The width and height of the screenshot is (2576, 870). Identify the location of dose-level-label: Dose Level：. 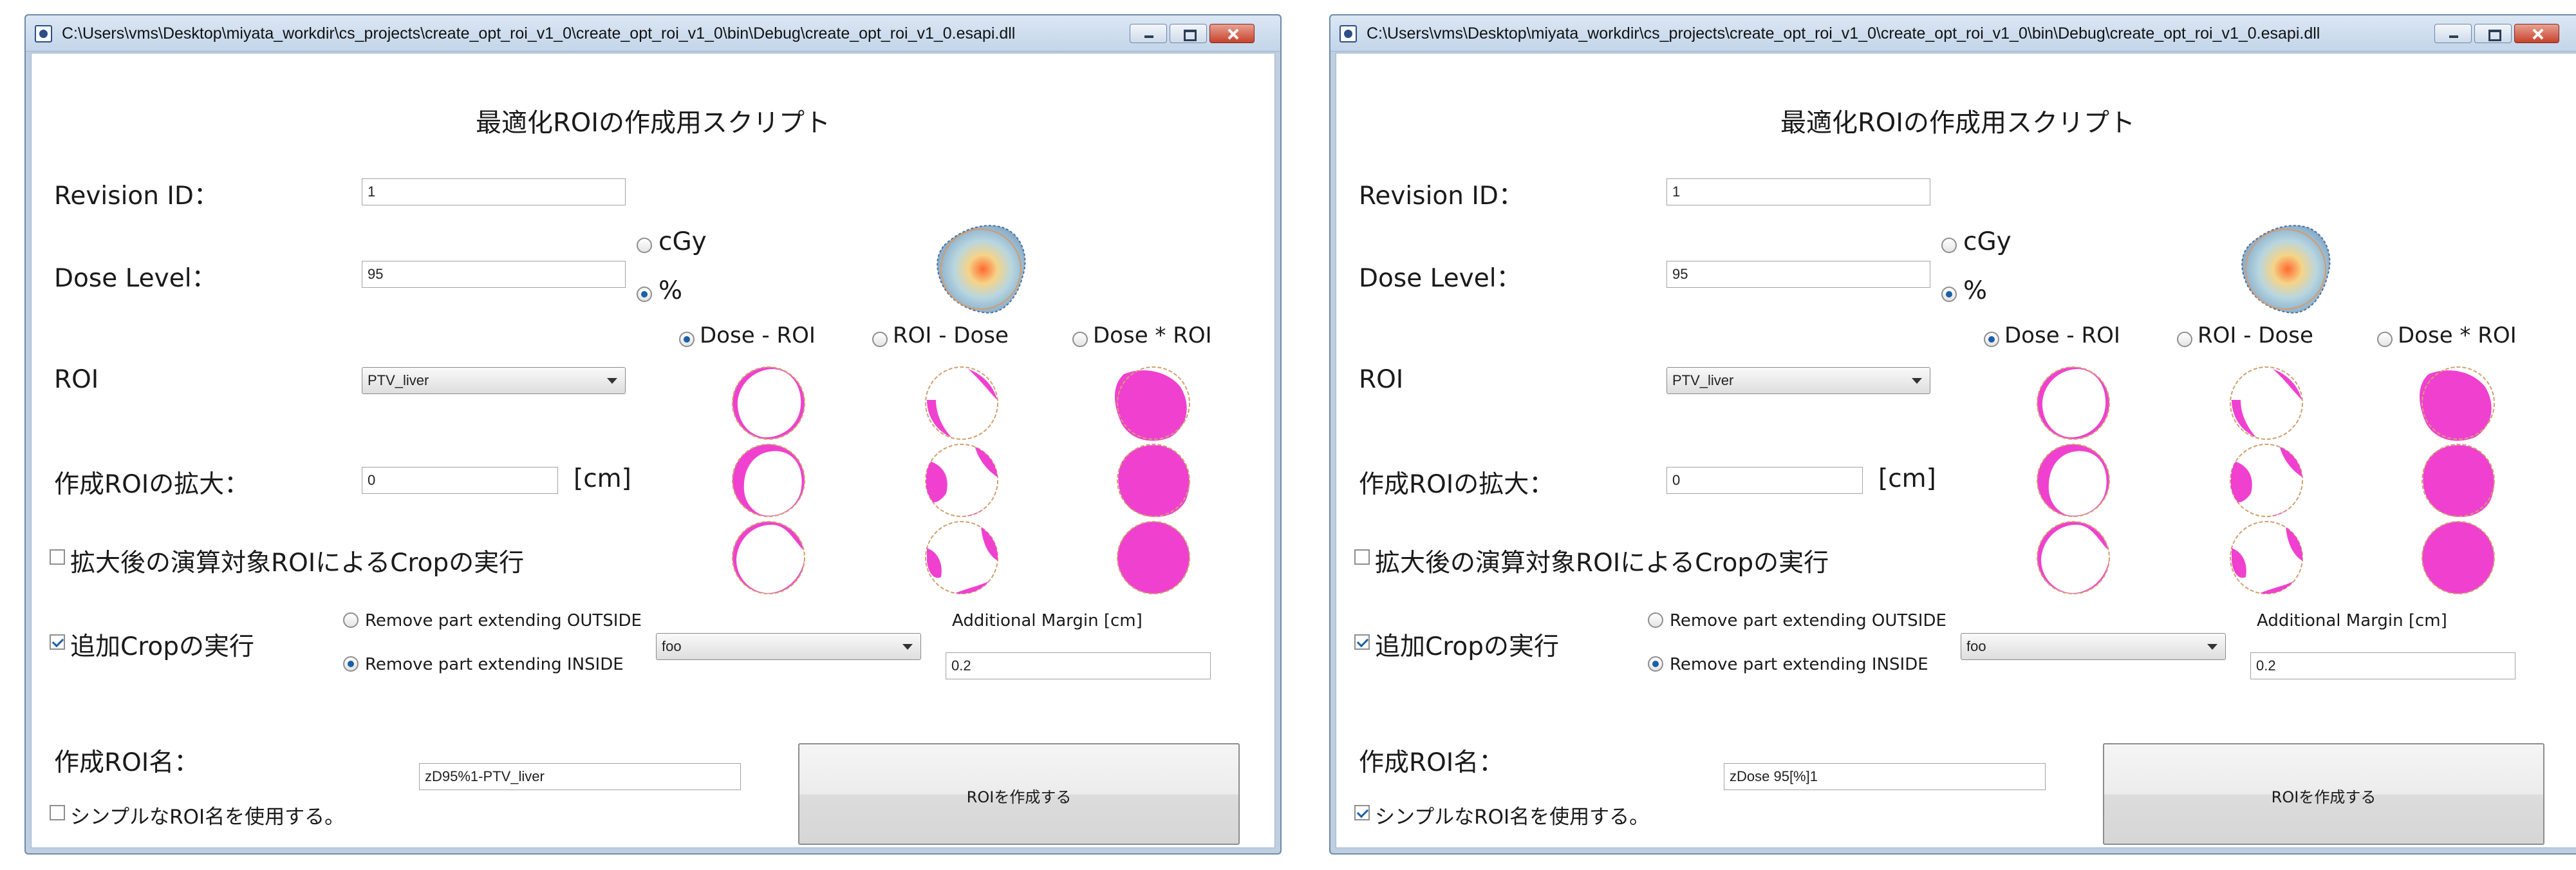
(1441, 278).